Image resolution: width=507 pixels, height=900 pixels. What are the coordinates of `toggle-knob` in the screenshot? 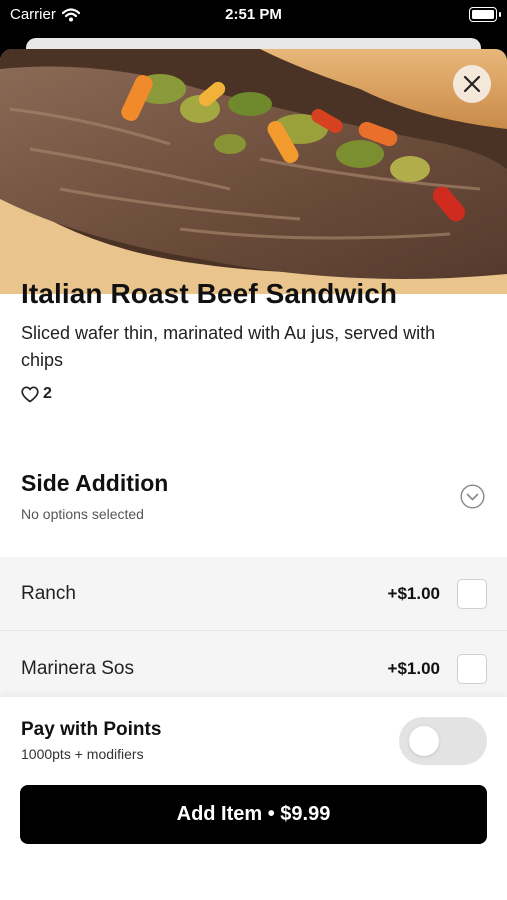 It's located at (424, 741).